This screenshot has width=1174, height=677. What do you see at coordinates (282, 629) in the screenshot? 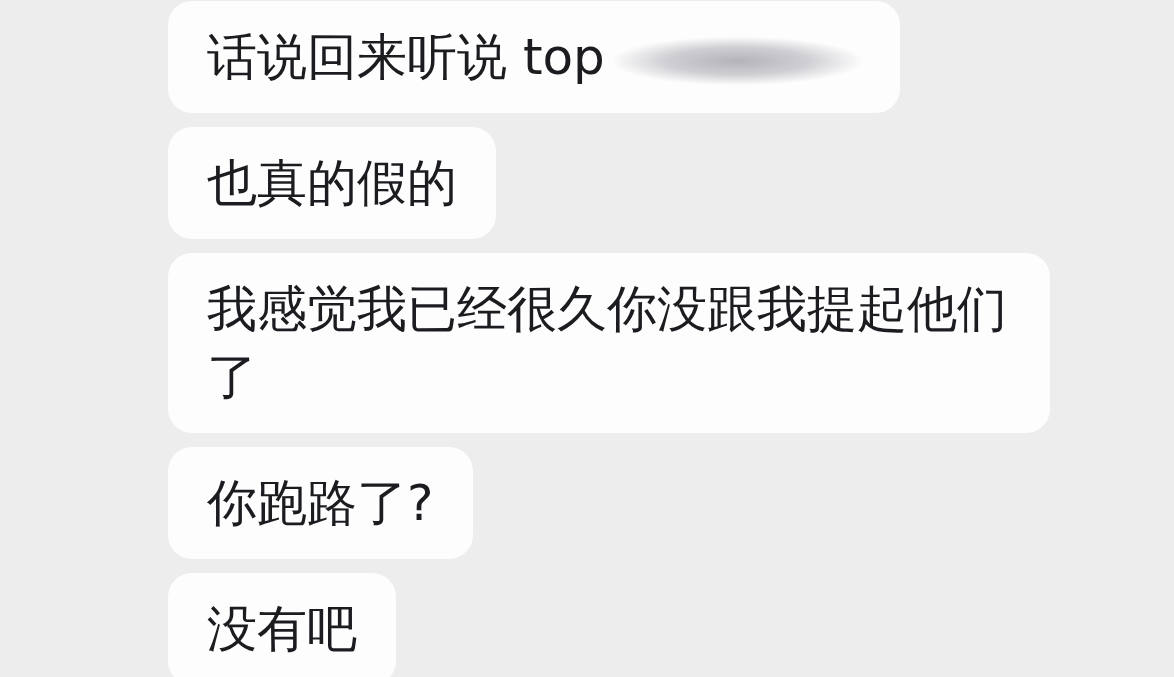
I see `message-text: 没有吧` at bounding box center [282, 629].